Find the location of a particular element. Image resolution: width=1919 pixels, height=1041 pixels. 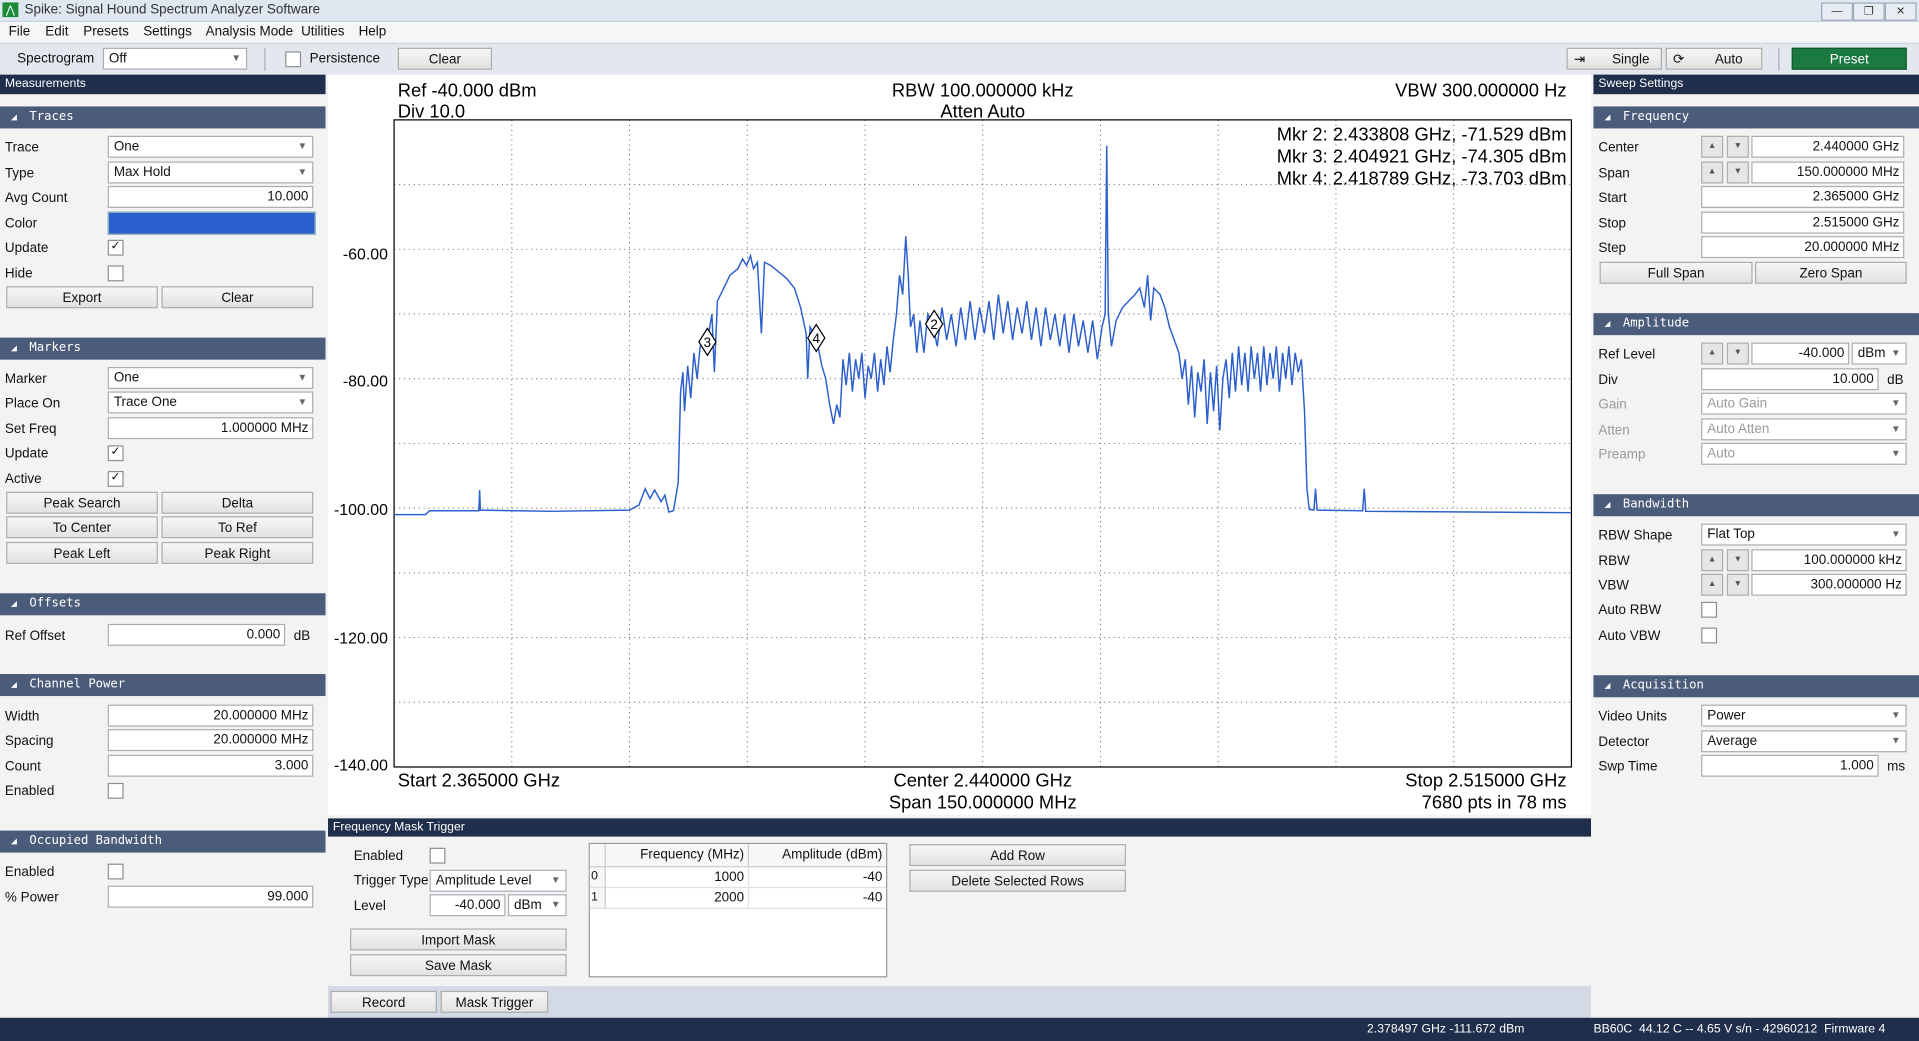

tab-record: Record is located at coordinates (383, 1001).